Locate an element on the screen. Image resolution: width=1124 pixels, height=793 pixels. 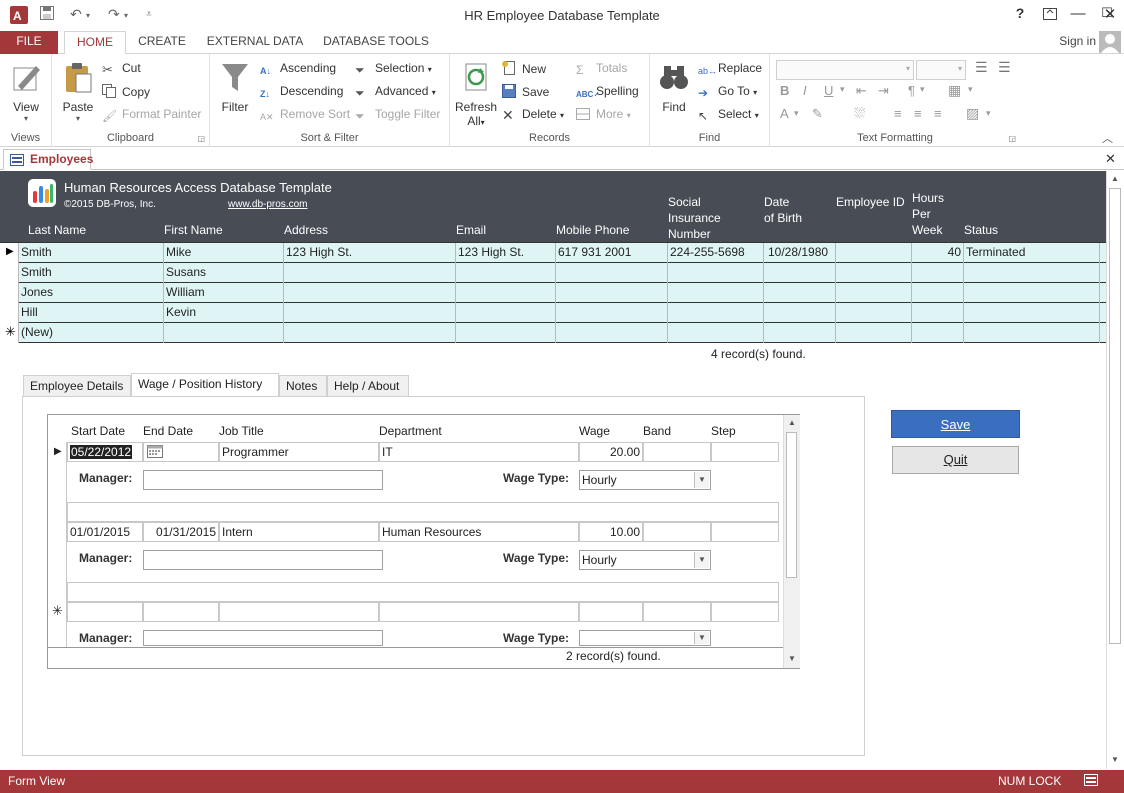
save-record-button: Save is located at coordinates (525, 91).